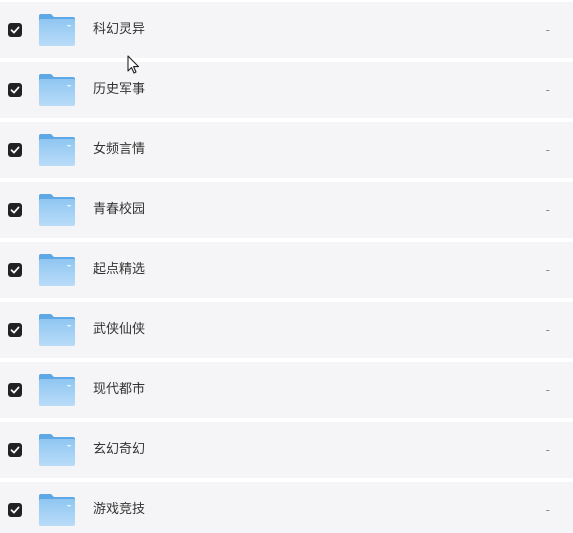 The height and width of the screenshot is (533, 573). I want to click on folder-name: 现代都市, so click(119, 390).